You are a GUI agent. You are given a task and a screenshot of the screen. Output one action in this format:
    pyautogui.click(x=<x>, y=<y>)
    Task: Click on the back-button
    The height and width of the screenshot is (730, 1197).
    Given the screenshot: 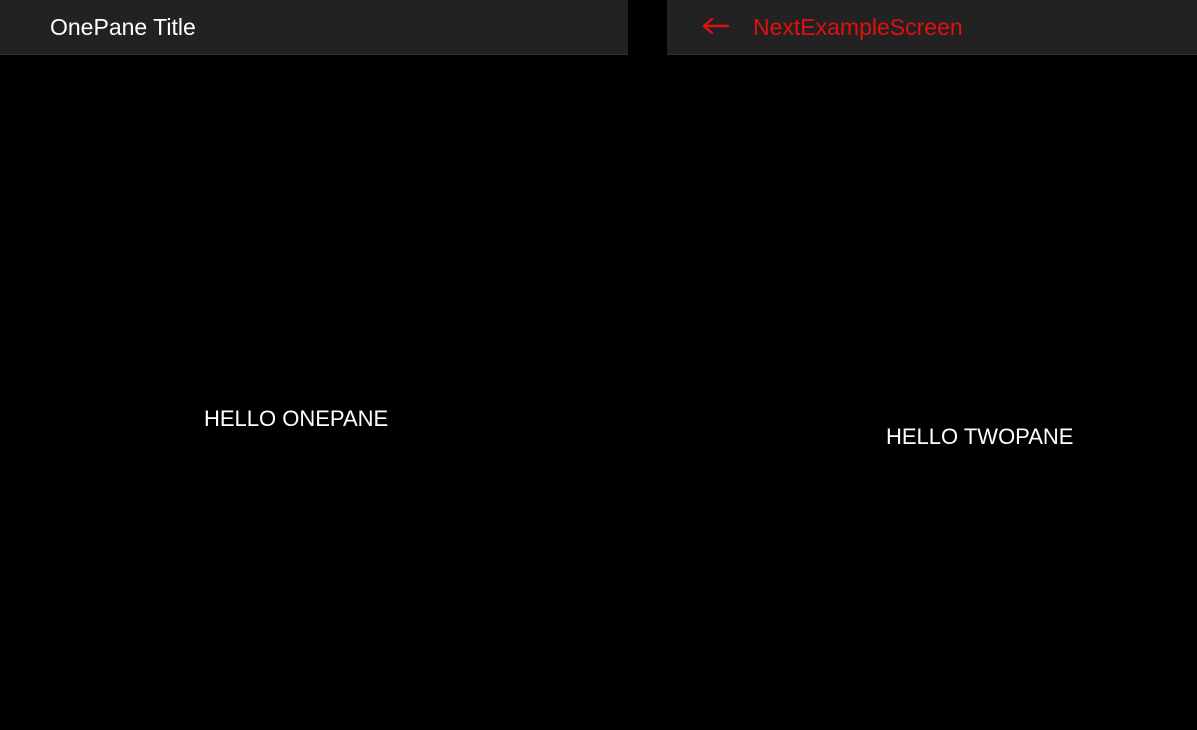 What is the action you would take?
    pyautogui.click(x=715, y=26)
    